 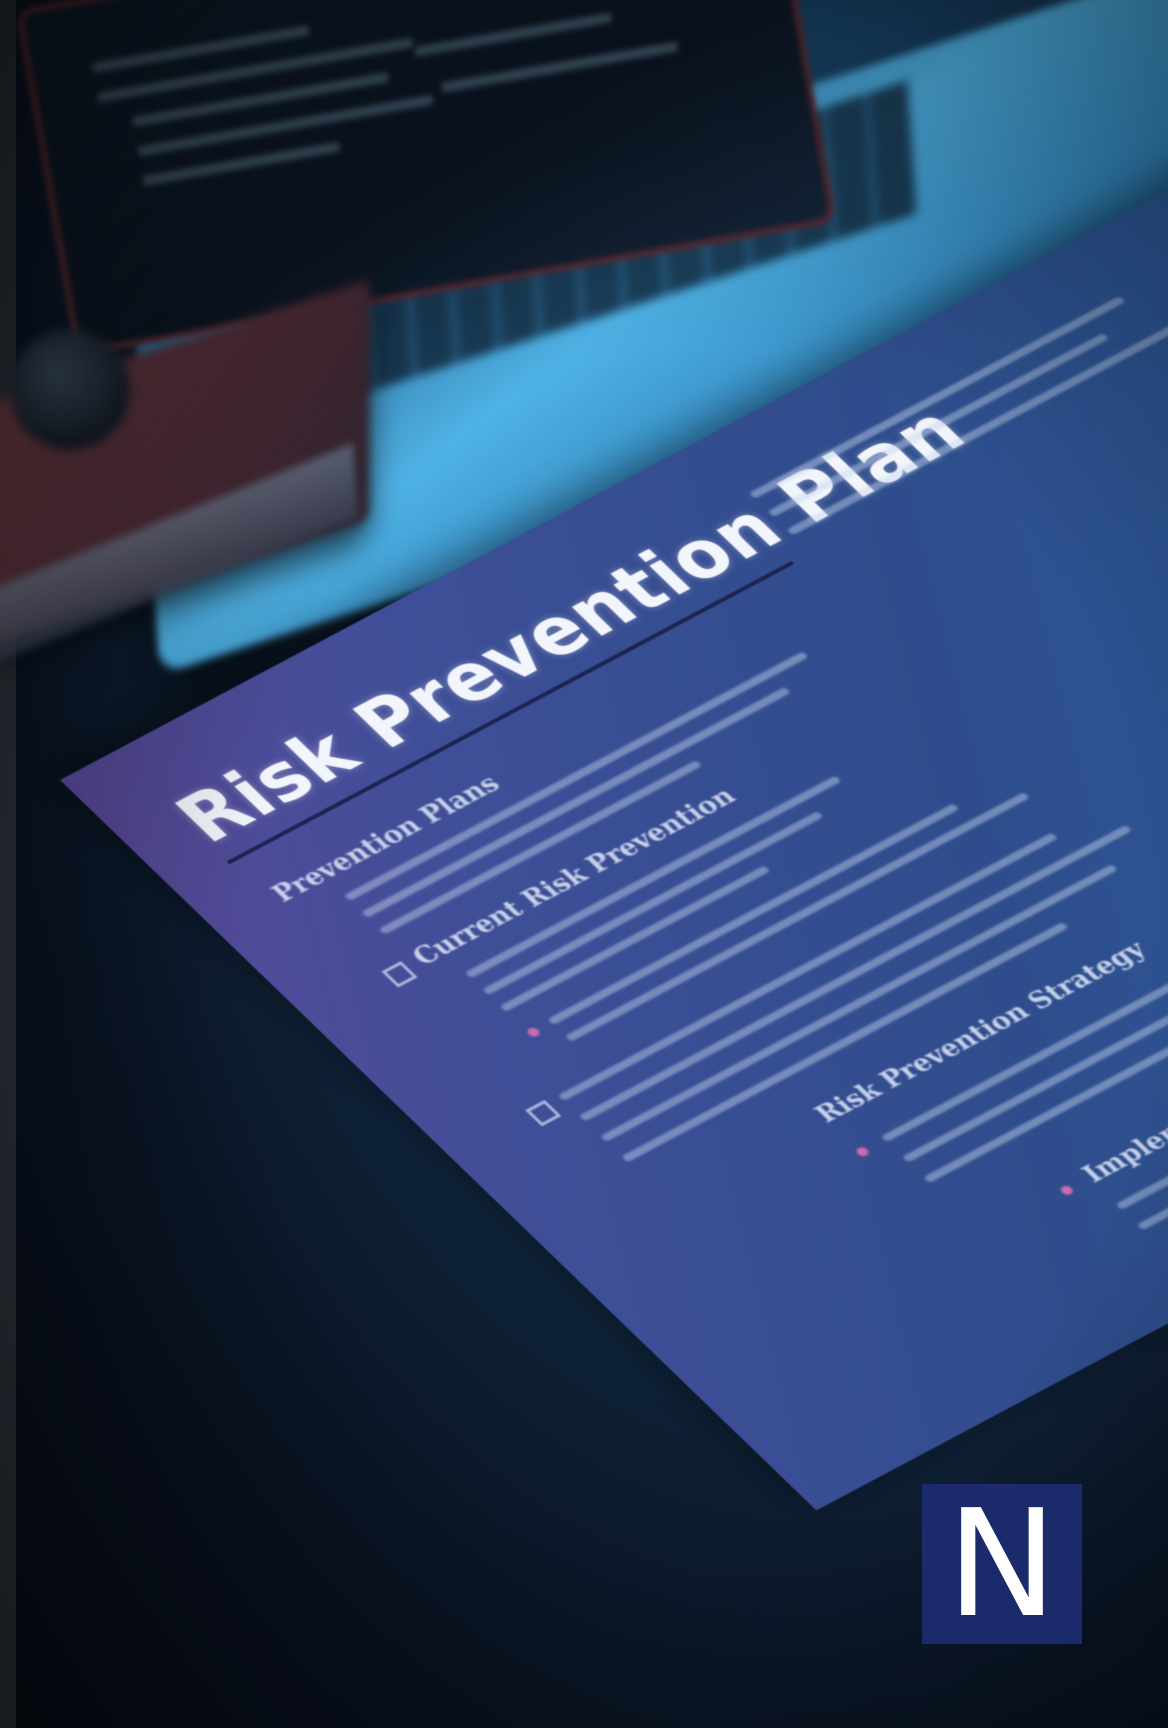 I want to click on logo-letter: N, so click(x=1002, y=1564).